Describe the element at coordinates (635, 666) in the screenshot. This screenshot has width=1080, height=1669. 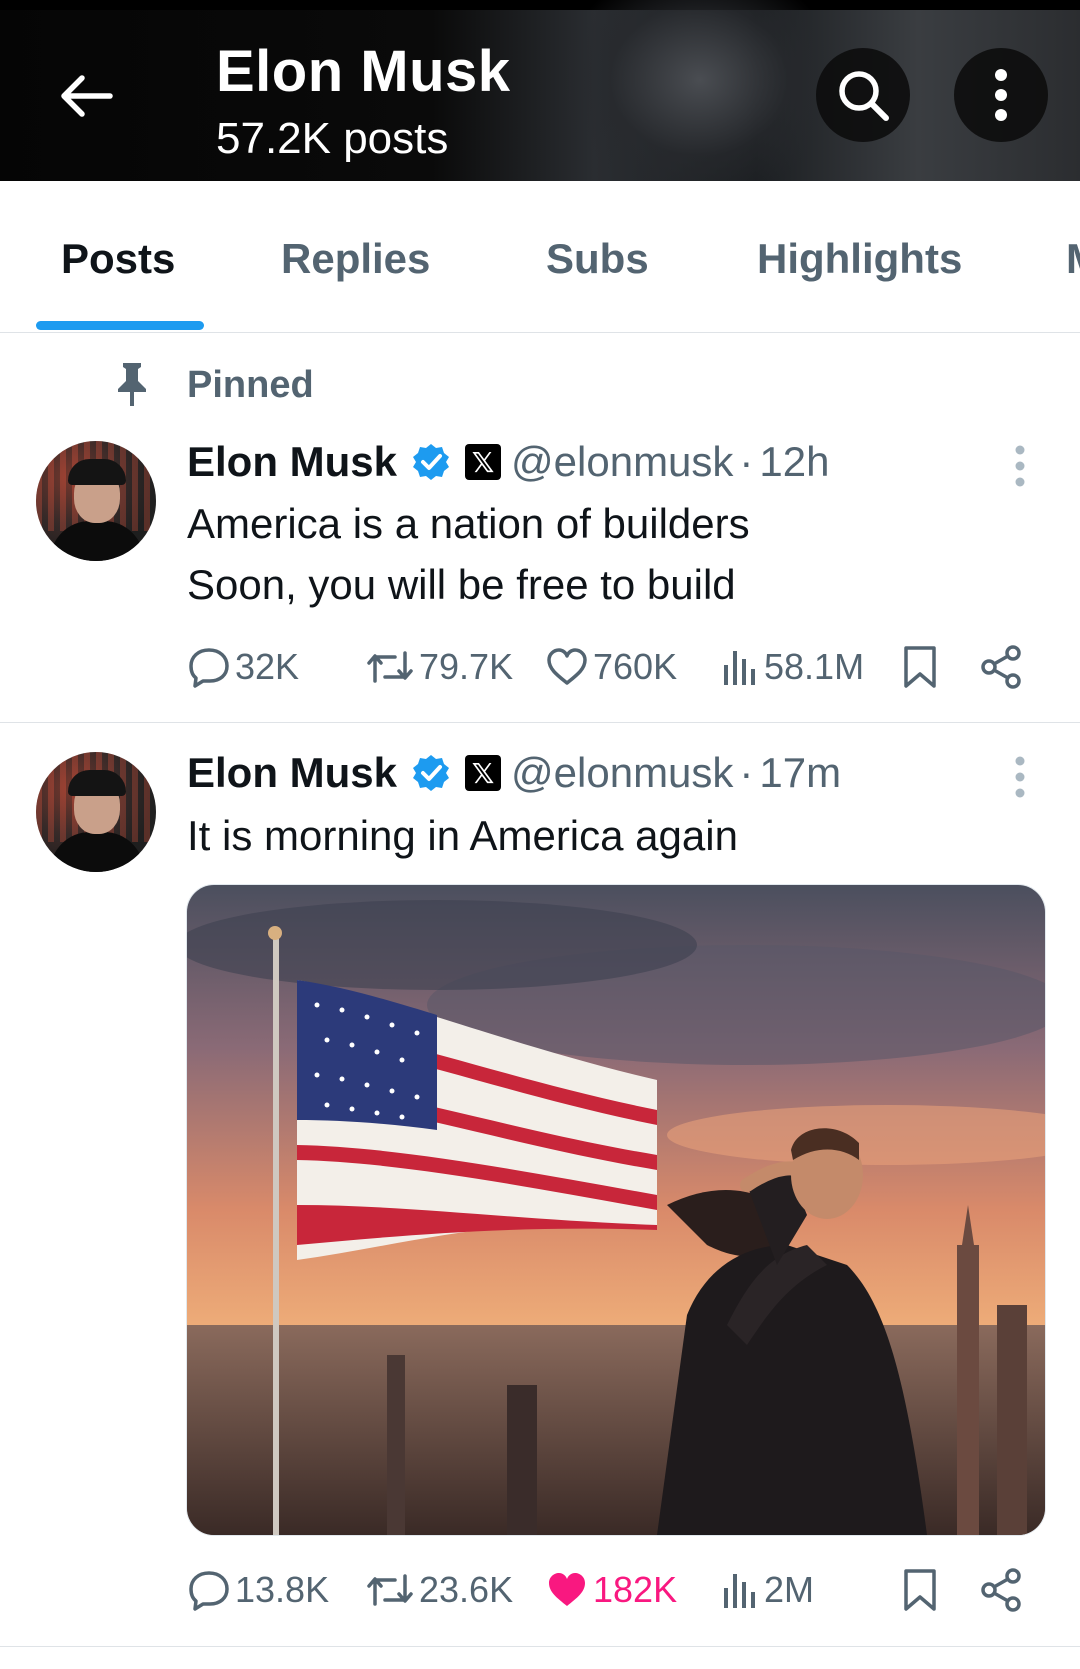
I see `like-count: 760K` at that location.